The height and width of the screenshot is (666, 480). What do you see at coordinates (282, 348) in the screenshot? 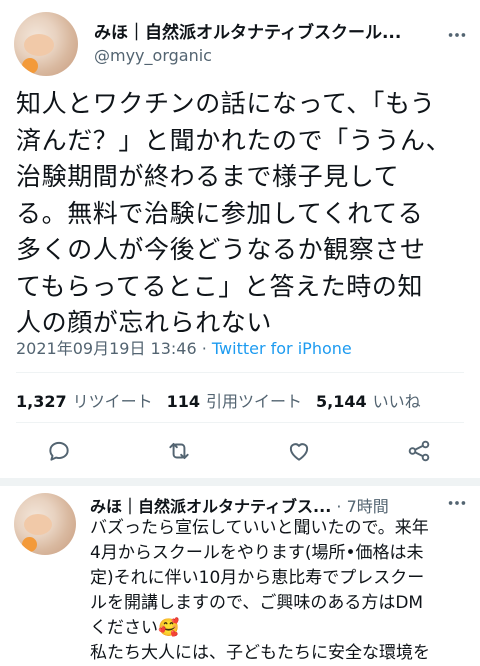
I see `tweet-source-link: Twitter for iPhone` at bounding box center [282, 348].